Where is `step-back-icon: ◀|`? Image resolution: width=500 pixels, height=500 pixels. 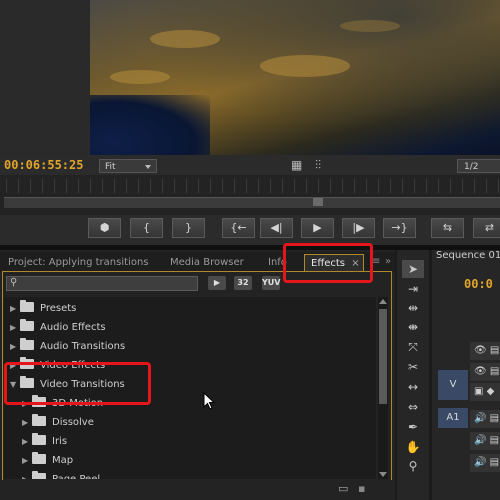 step-back-icon: ◀| is located at coordinates (276, 227).